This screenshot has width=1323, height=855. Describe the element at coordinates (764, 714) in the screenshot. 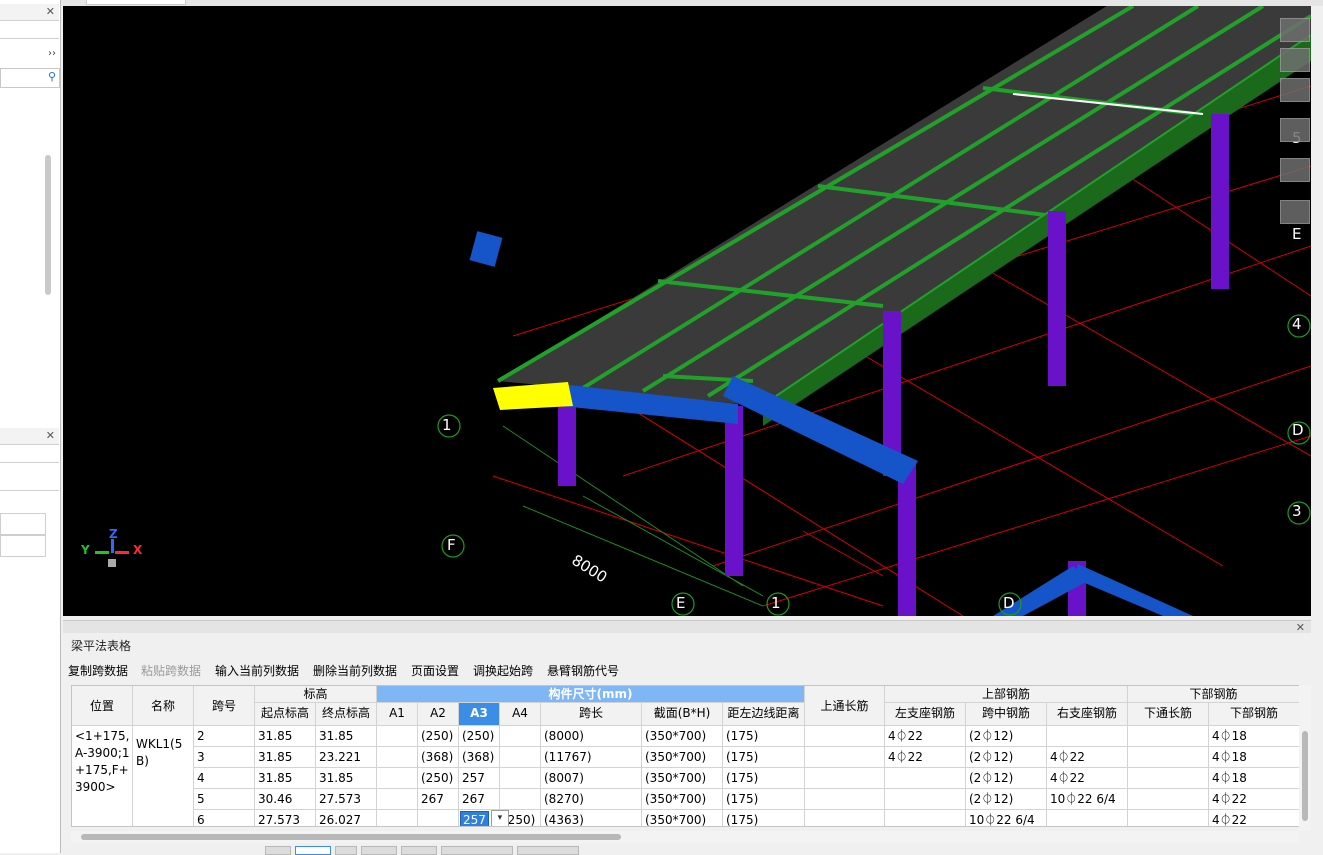

I see `col-header-offset: 距左边线距离` at that location.